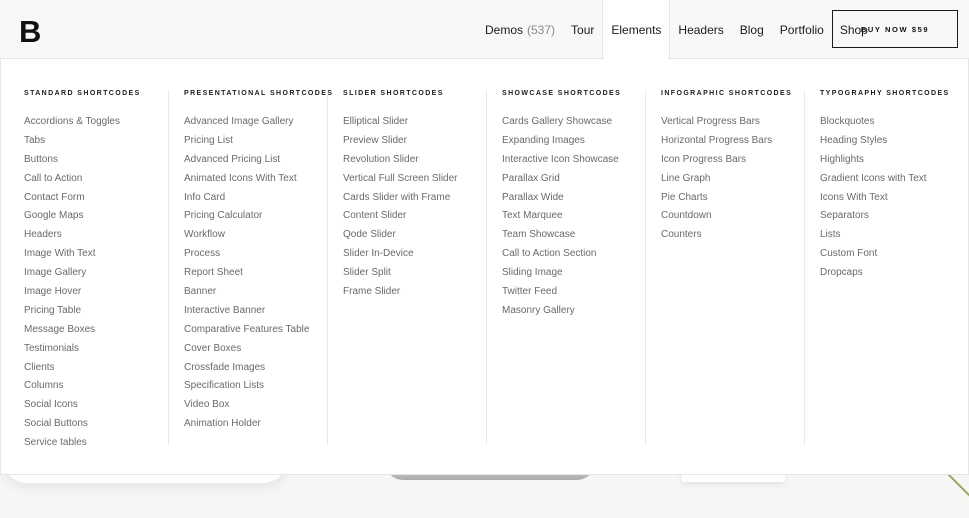 The height and width of the screenshot is (518, 969). What do you see at coordinates (414, 273) in the screenshot?
I see `menu-link: Slider Split` at bounding box center [414, 273].